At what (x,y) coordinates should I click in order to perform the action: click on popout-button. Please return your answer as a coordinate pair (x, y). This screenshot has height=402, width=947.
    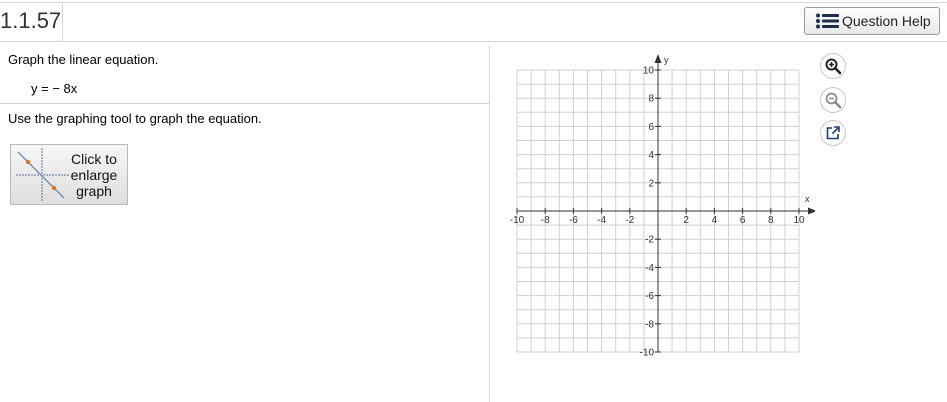
    Looking at the image, I should click on (833, 133).